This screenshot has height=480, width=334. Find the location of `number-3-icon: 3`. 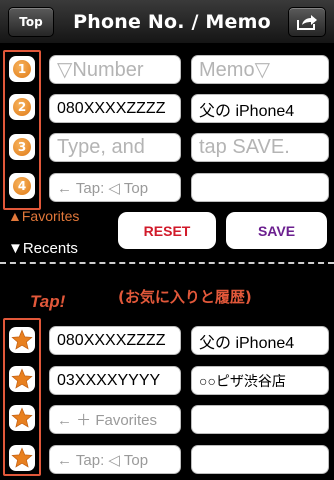

number-3-icon: 3 is located at coordinates (22, 147).